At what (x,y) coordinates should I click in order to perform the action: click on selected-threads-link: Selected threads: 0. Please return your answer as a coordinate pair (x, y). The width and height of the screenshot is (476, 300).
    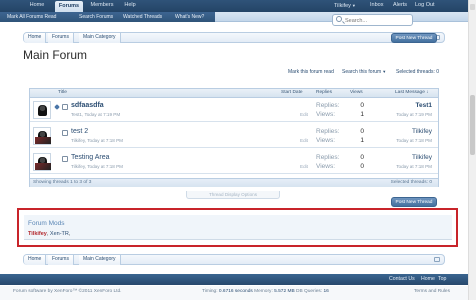
    Looking at the image, I should click on (417, 72).